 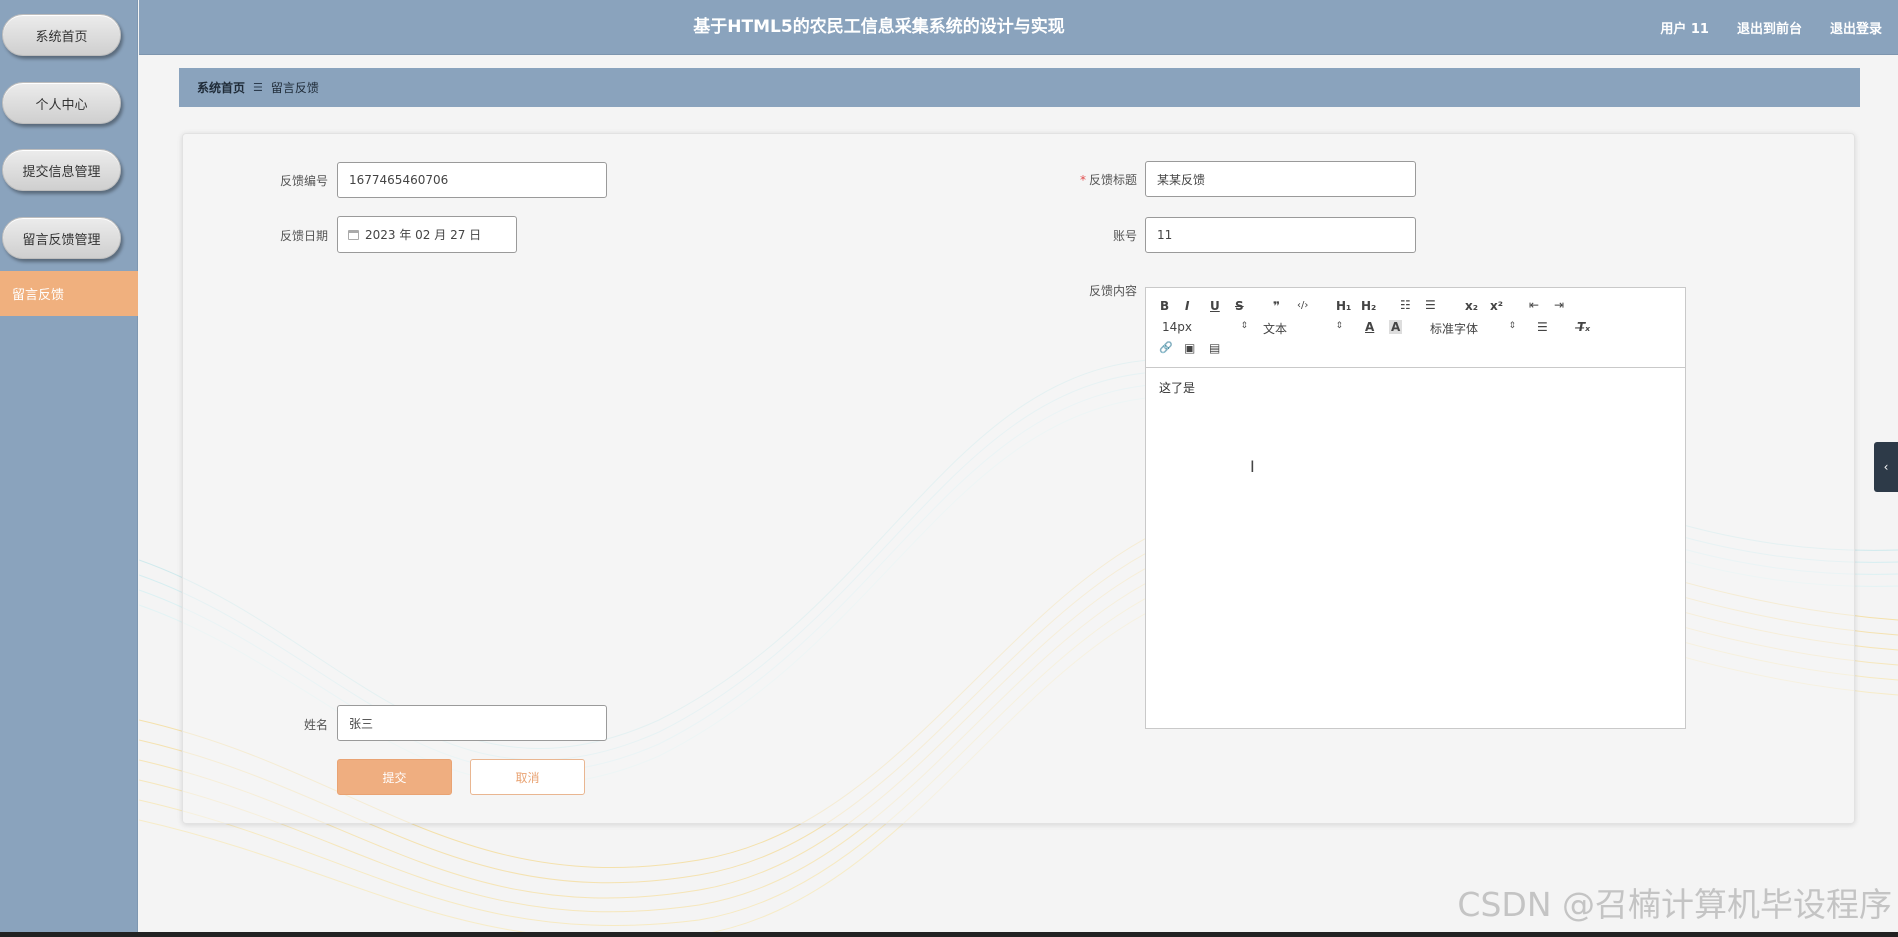 What do you see at coordinates (1856, 27) in the screenshot?
I see `logout-link: 退出登录` at bounding box center [1856, 27].